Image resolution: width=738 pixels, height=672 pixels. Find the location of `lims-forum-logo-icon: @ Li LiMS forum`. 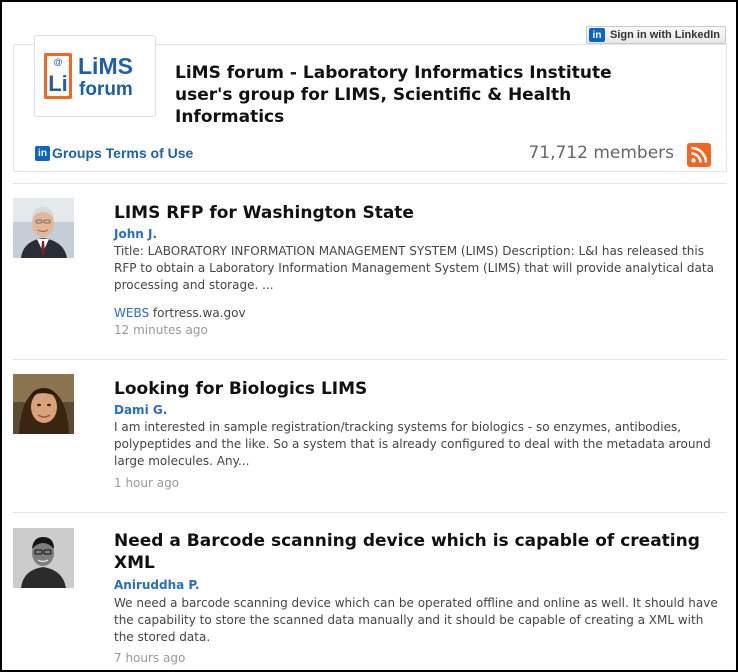

lims-forum-logo-icon: @ Li LiMS forum is located at coordinates (88, 76).